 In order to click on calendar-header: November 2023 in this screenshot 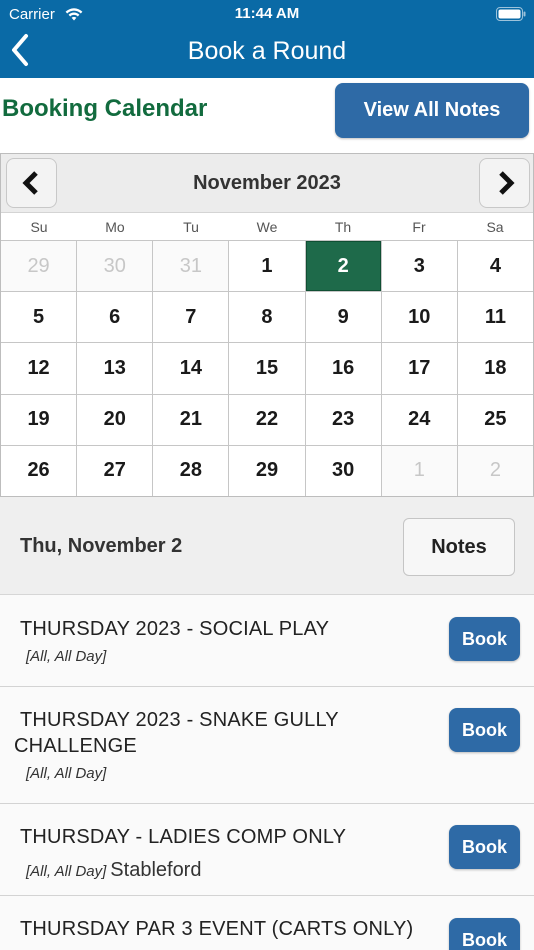, I will do `click(267, 183)`.